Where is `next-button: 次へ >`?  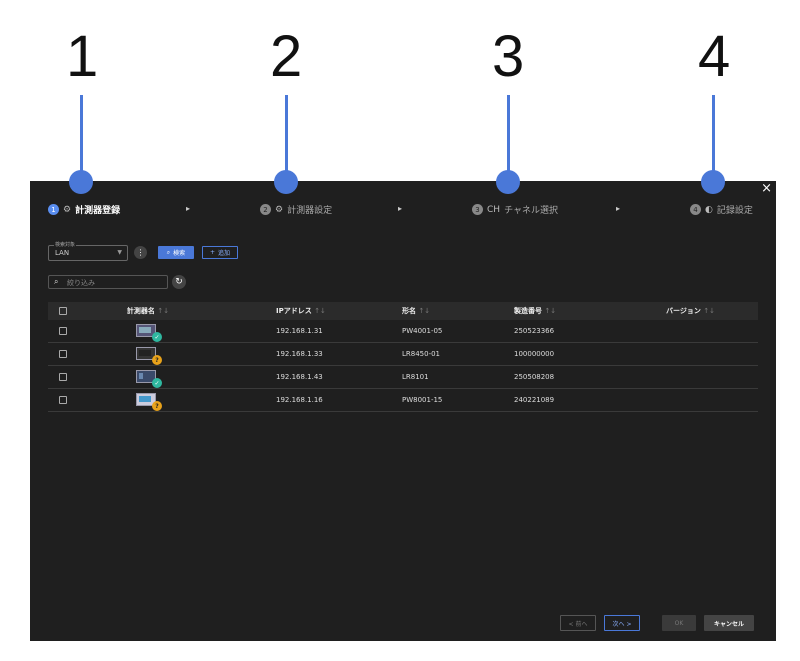 next-button: 次へ > is located at coordinates (622, 623).